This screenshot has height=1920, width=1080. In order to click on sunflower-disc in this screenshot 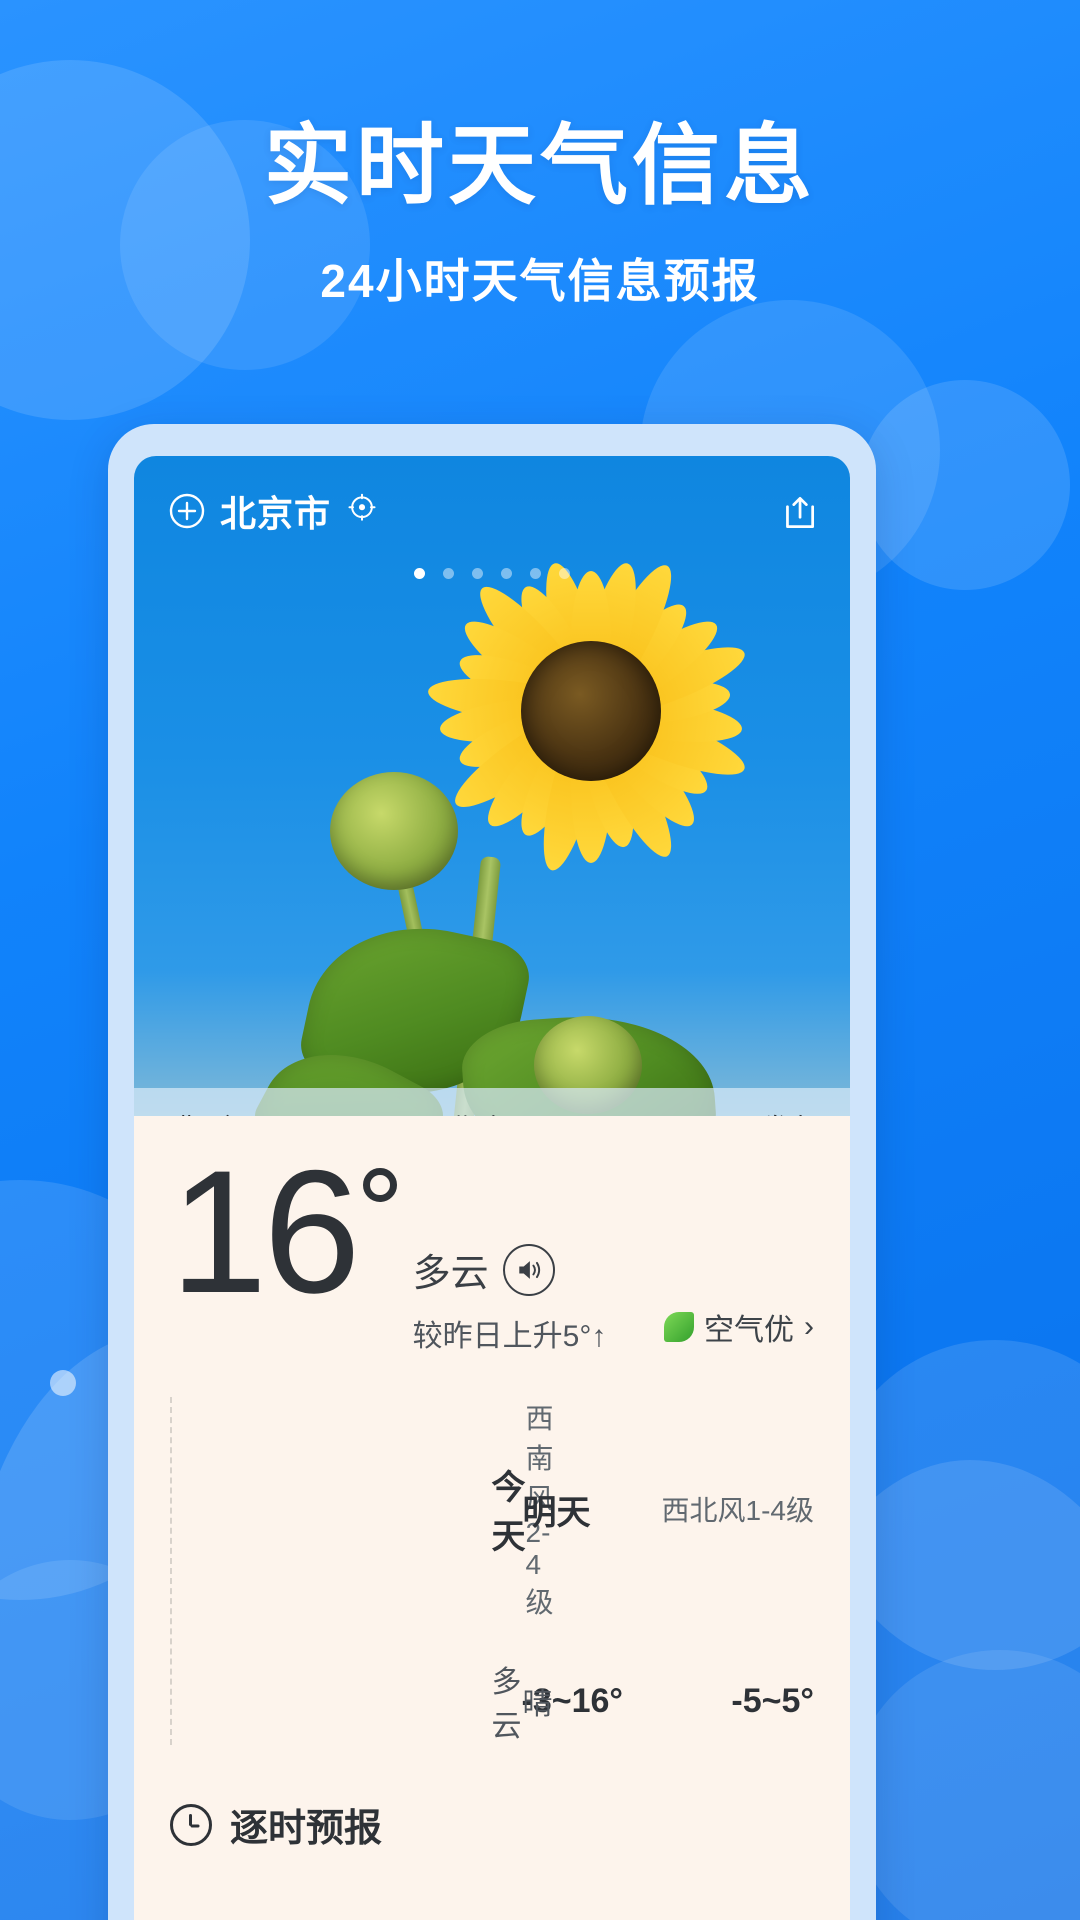, I will do `click(591, 711)`.